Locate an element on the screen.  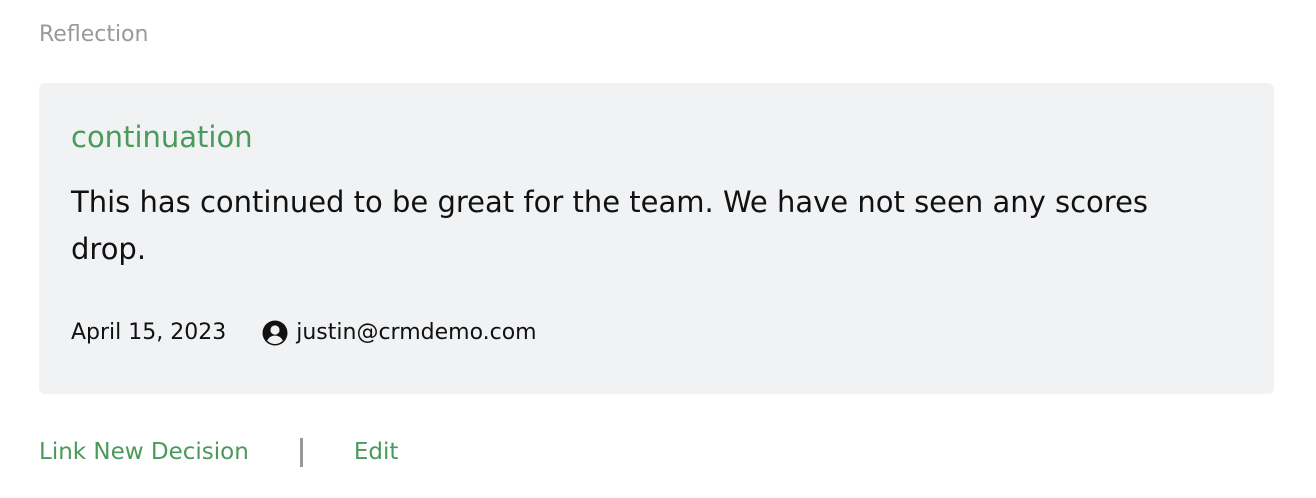
author-email: justin@crmdemo.com is located at coordinates (416, 332).